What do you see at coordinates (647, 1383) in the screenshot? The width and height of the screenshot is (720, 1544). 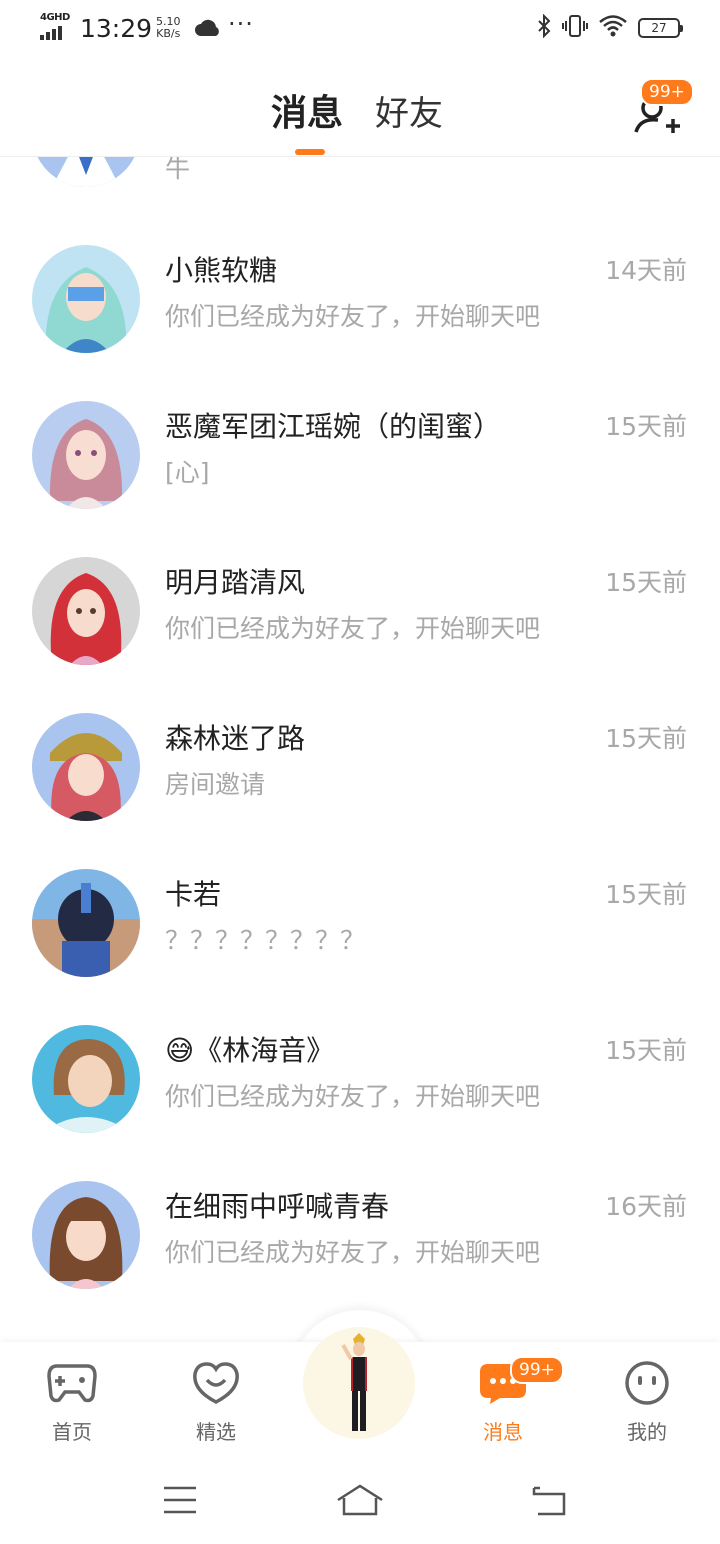 I see `smiley-icon` at bounding box center [647, 1383].